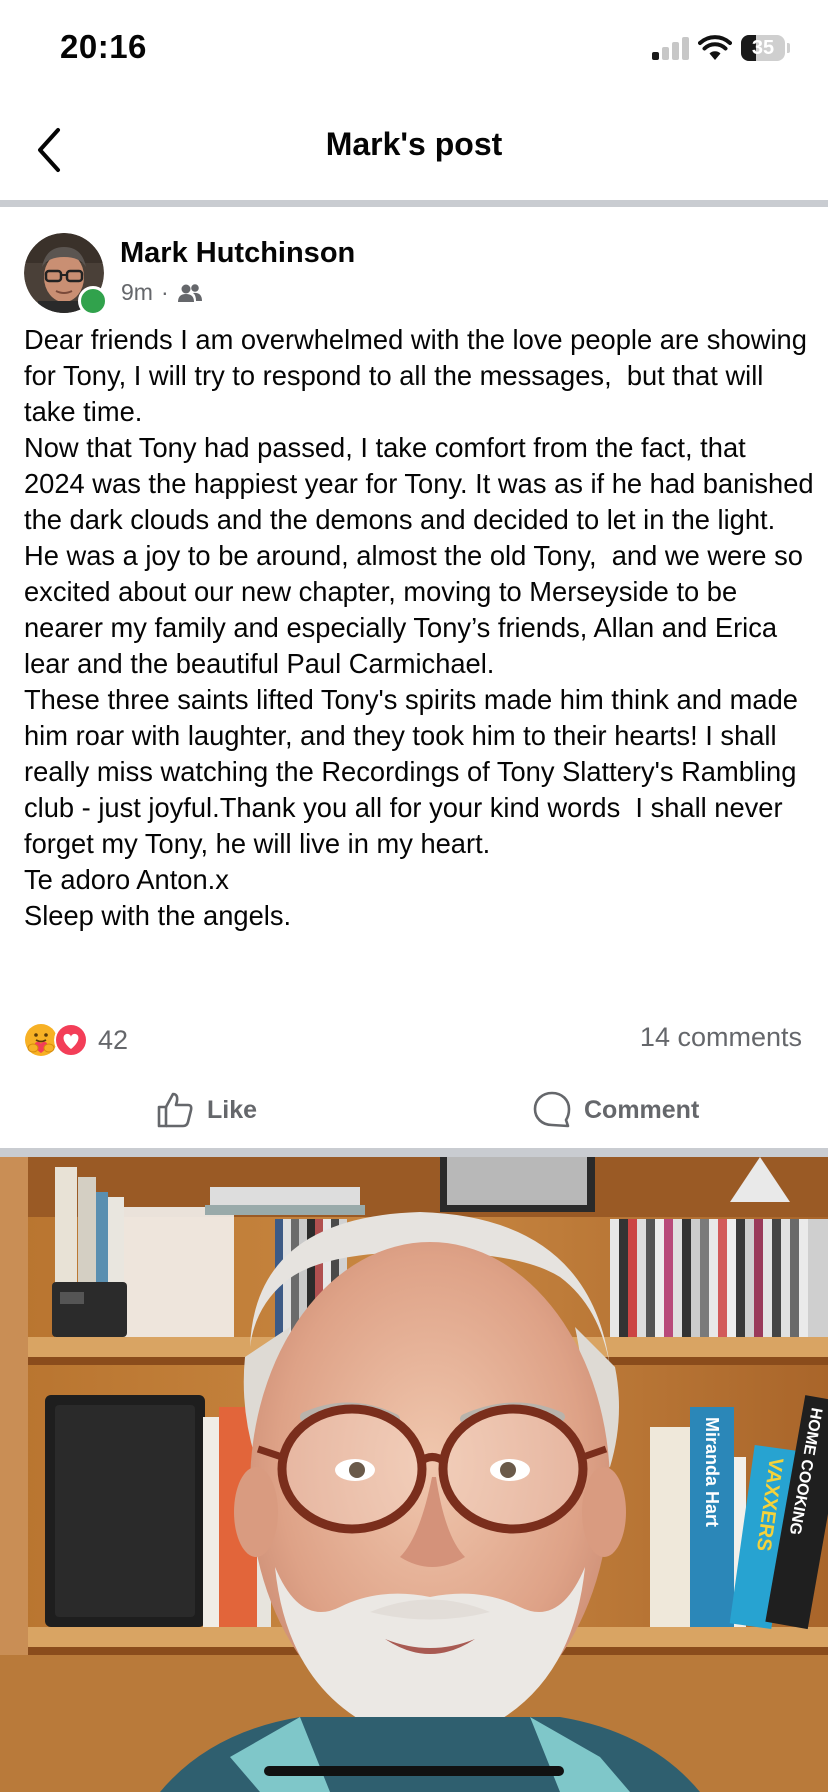  I want to click on page-title: Mark's post, so click(414, 144).